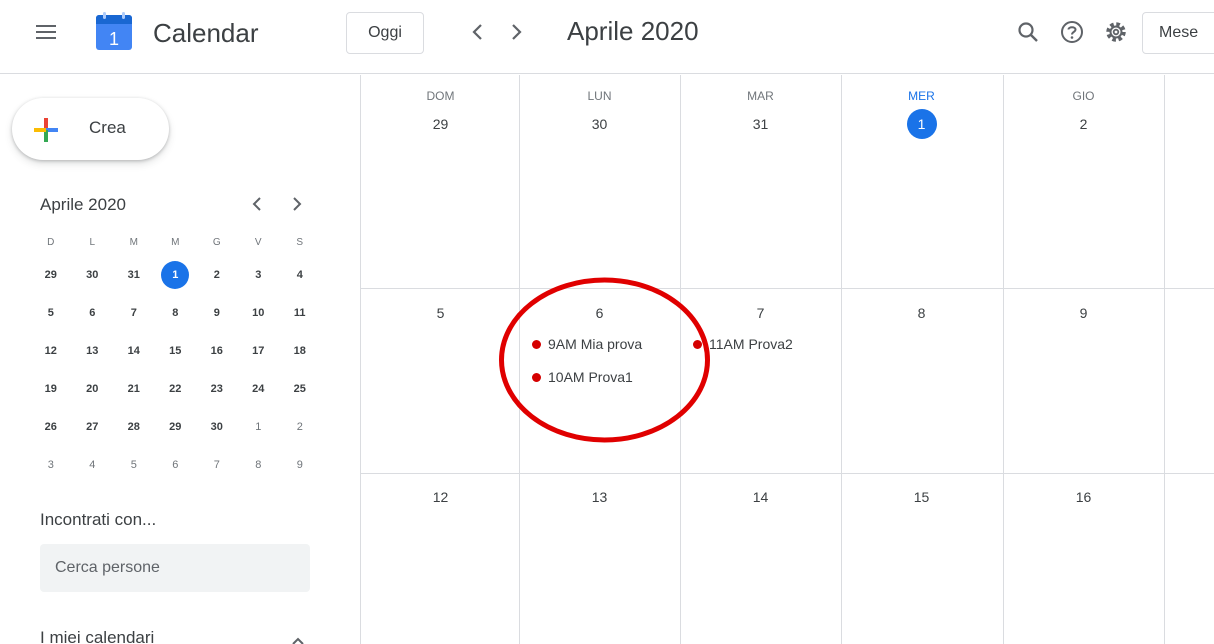 This screenshot has height=644, width=1214. Describe the element at coordinates (217, 465) in the screenshot. I see `mini-day-other-month: 7` at that location.